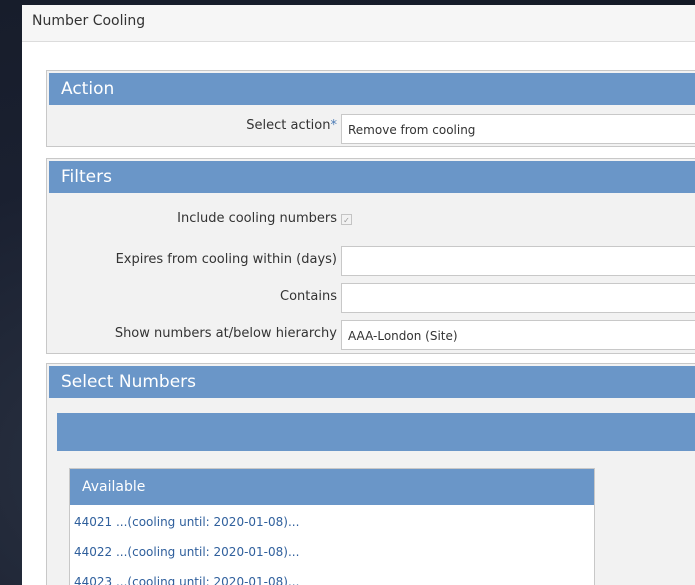 The height and width of the screenshot is (585, 695). What do you see at coordinates (518, 129) in the screenshot?
I see `select-action-dropdown: Remove from cooling` at bounding box center [518, 129].